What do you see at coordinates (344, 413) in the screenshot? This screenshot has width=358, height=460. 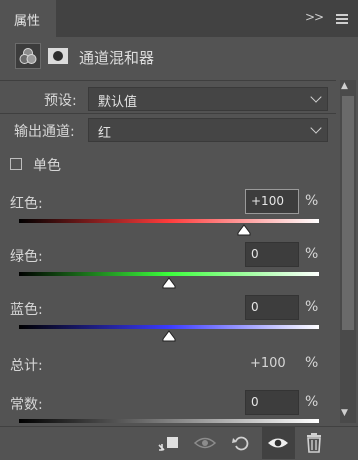 I see `scroll-down-icon: ▼` at bounding box center [344, 413].